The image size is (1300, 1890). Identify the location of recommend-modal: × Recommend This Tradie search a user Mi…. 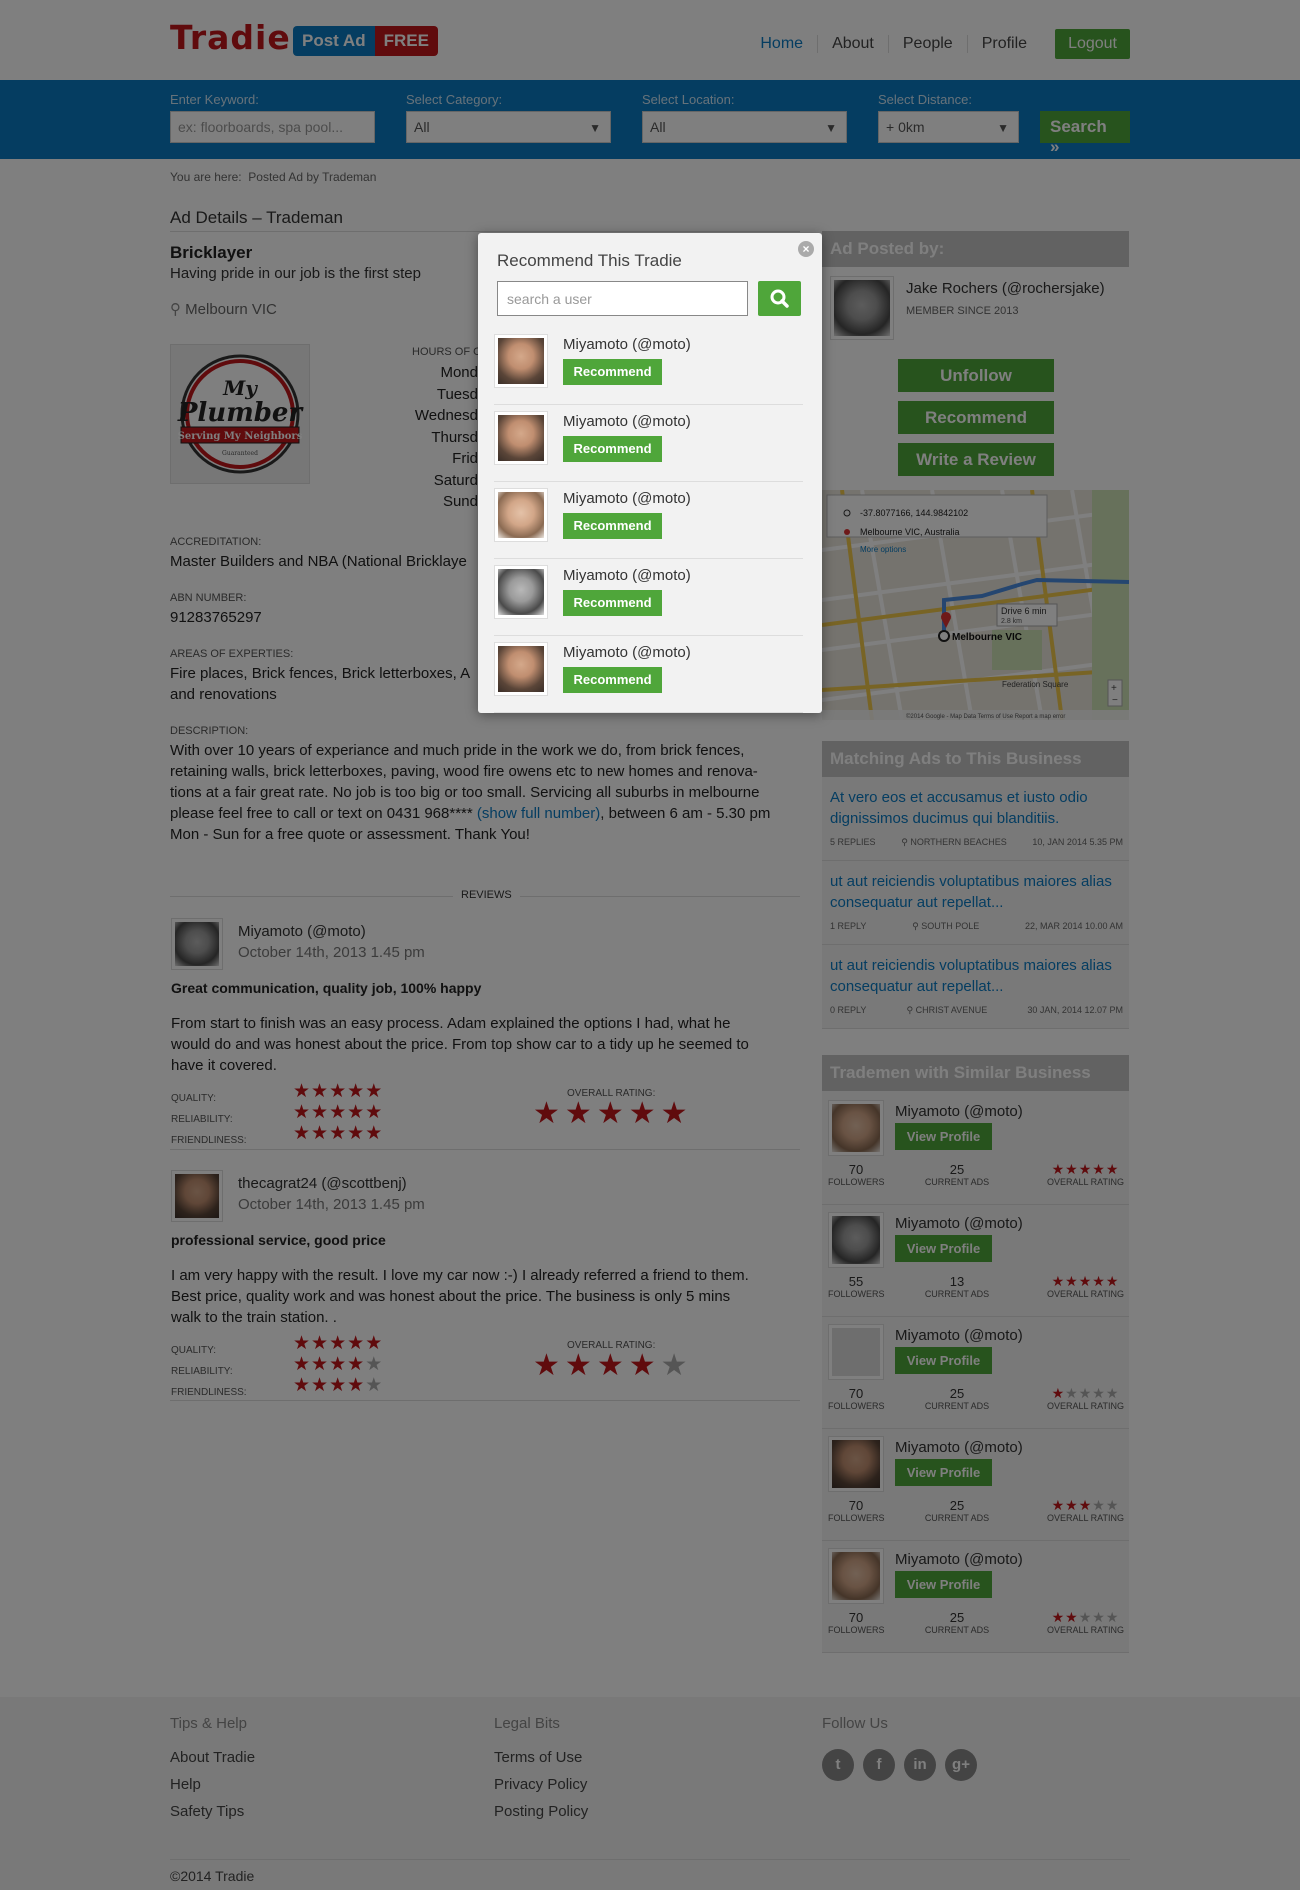
(650, 473).